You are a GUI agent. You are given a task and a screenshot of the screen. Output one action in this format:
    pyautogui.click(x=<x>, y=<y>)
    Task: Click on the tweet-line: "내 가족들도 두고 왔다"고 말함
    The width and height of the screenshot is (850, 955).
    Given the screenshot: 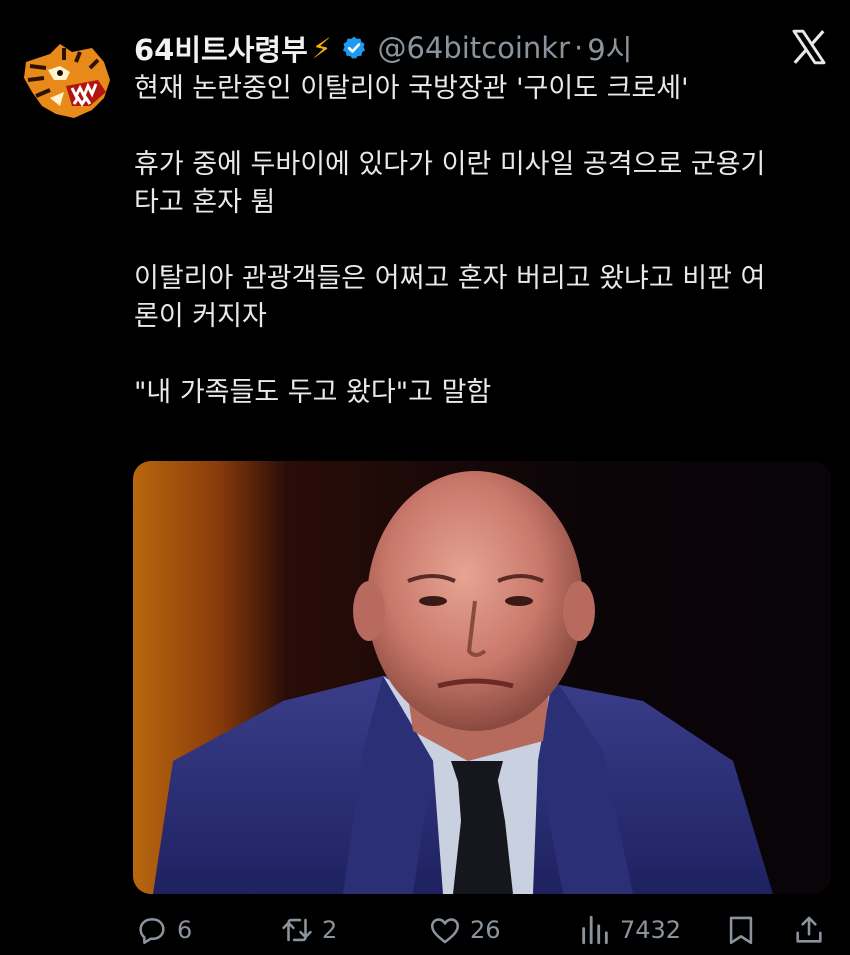 What is the action you would take?
    pyautogui.click(x=313, y=392)
    